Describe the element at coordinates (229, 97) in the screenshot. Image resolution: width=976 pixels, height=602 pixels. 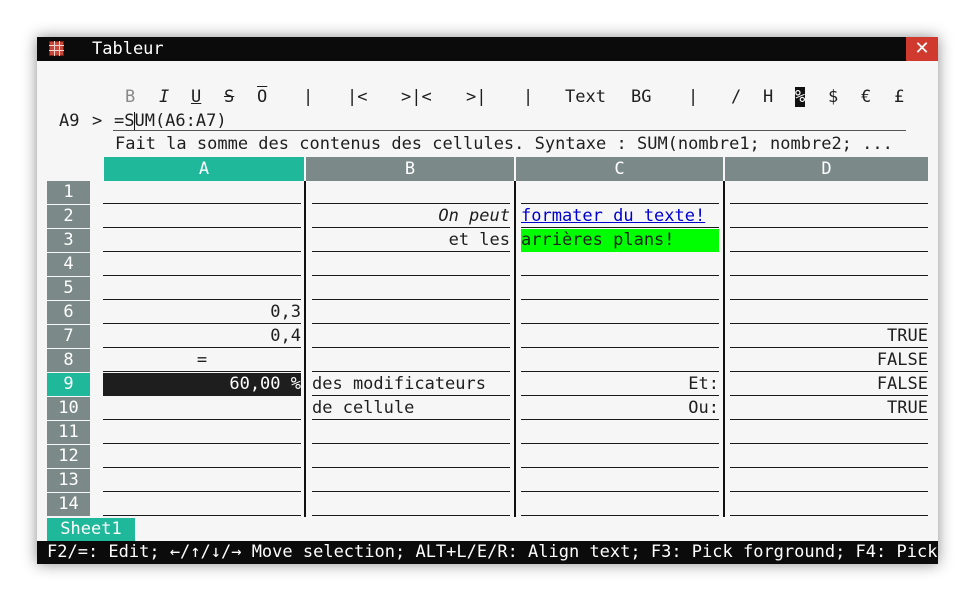
I see `strikethrough-button: S` at that location.